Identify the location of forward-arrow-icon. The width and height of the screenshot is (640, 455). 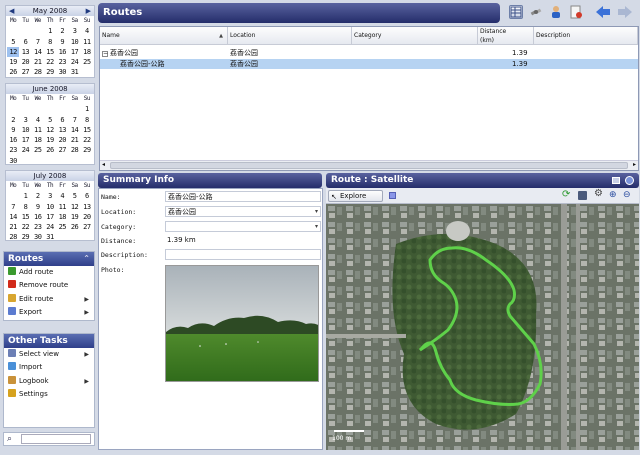
(624, 12).